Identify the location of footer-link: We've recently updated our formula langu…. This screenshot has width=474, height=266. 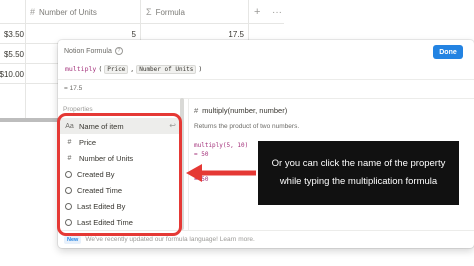
(170, 239).